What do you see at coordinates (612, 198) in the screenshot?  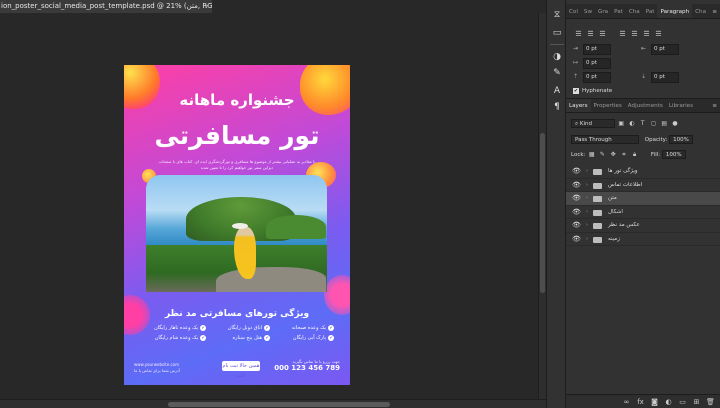 I see `layer-name: متن` at bounding box center [612, 198].